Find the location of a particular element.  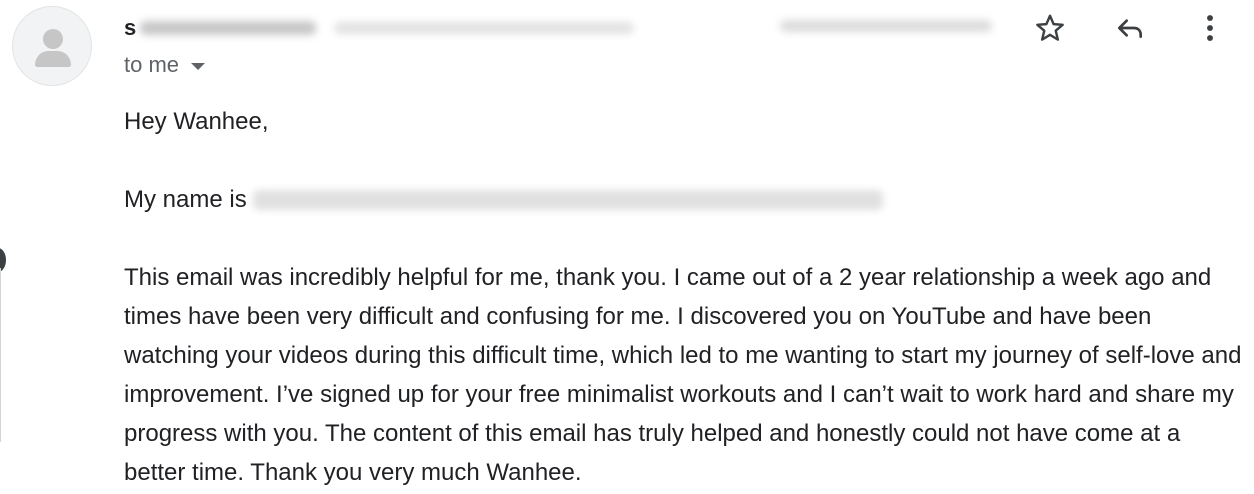

email-greeting: Hey Wanhee, is located at coordinates (196, 121).